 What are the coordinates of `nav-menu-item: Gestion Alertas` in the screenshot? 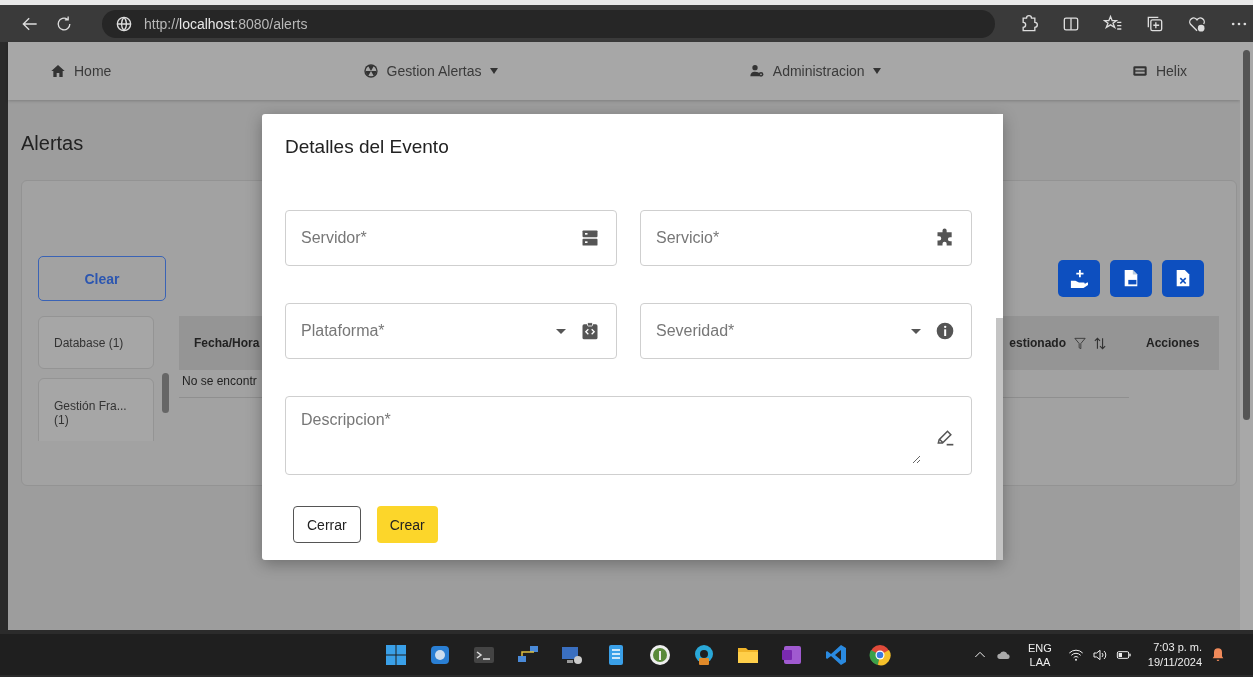 It's located at (430, 71).